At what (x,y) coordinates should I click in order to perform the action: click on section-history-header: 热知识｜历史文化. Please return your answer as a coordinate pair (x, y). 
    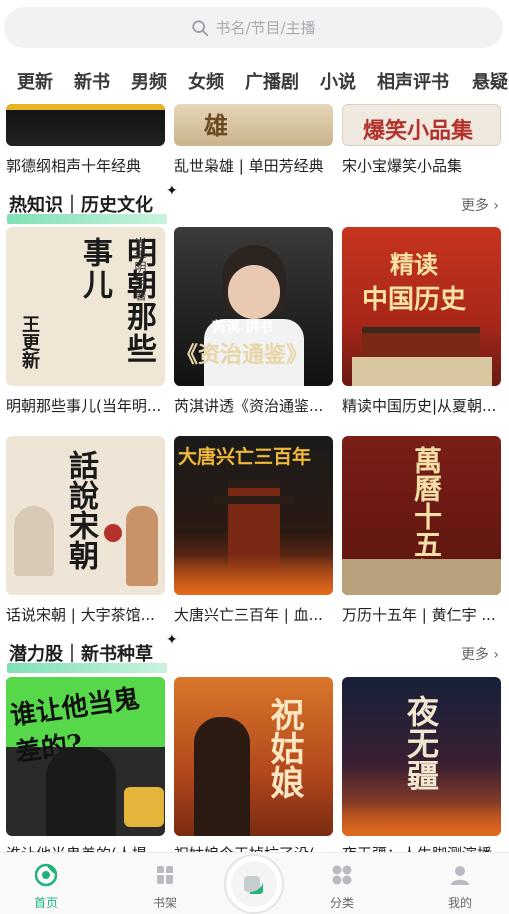
    Looking at the image, I should click on (87, 207).